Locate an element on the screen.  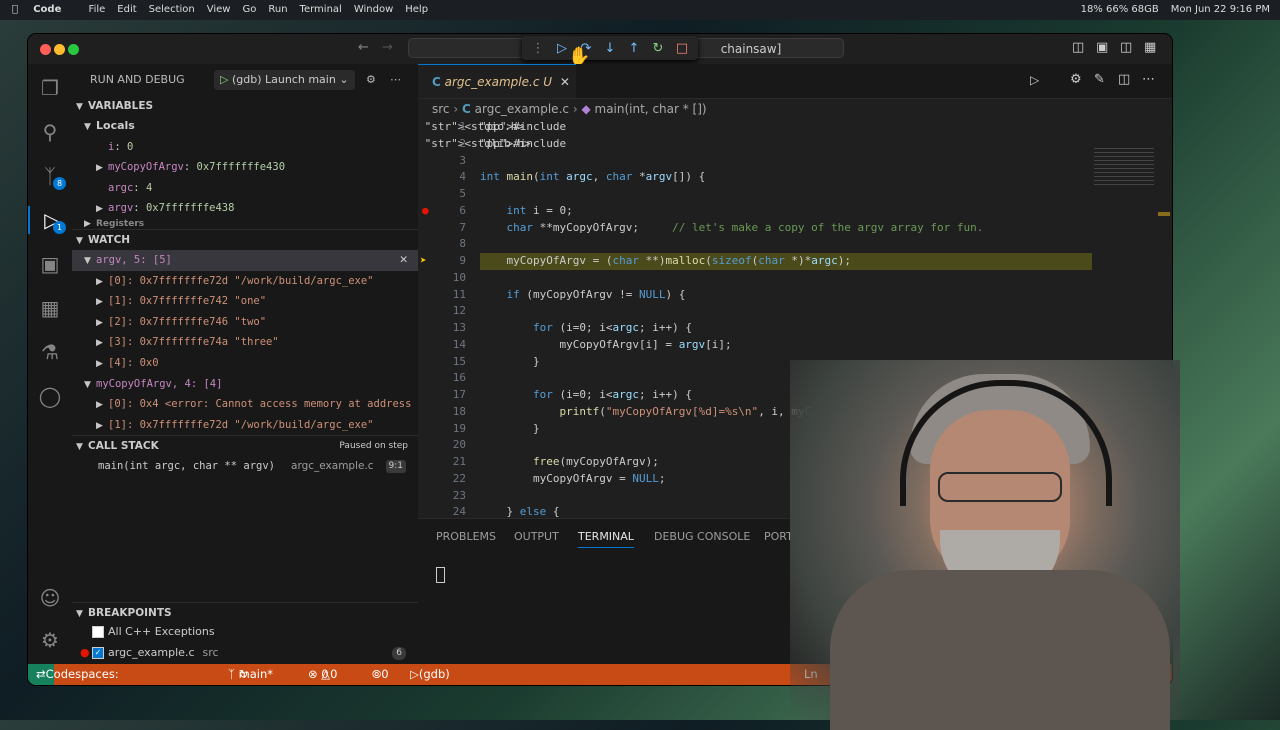
remote-explorer-icon: ▣ is located at coordinates (50, 264).